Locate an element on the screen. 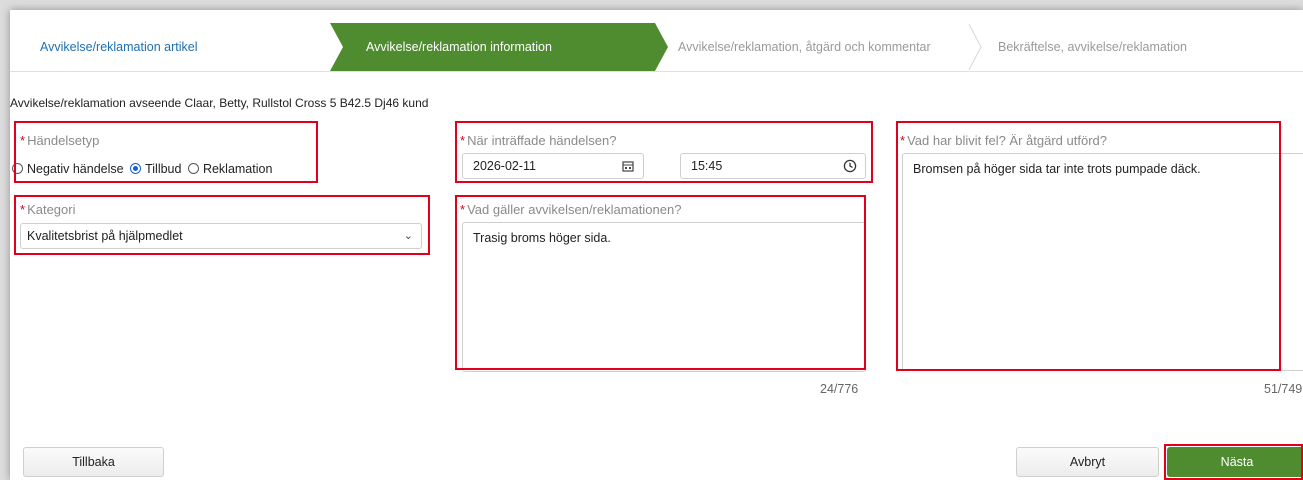  wizard-step-article: Avvikelse/reklamation artikel is located at coordinates (118, 47).